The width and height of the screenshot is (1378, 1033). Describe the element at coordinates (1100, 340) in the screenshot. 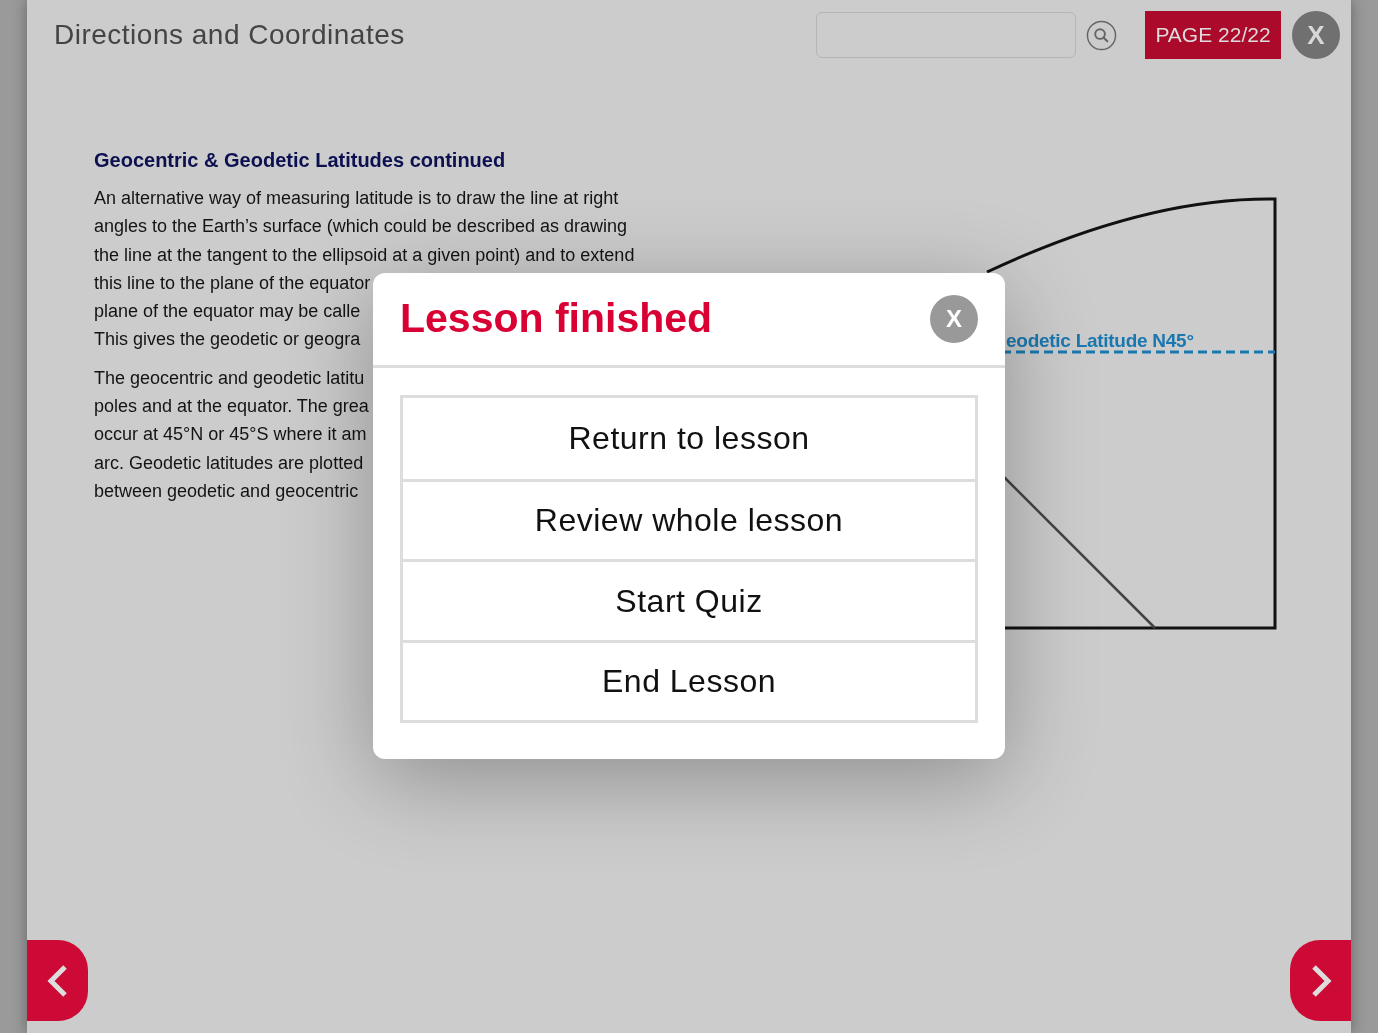

I see `latitude-label: eodetic Latitude N45°` at that location.